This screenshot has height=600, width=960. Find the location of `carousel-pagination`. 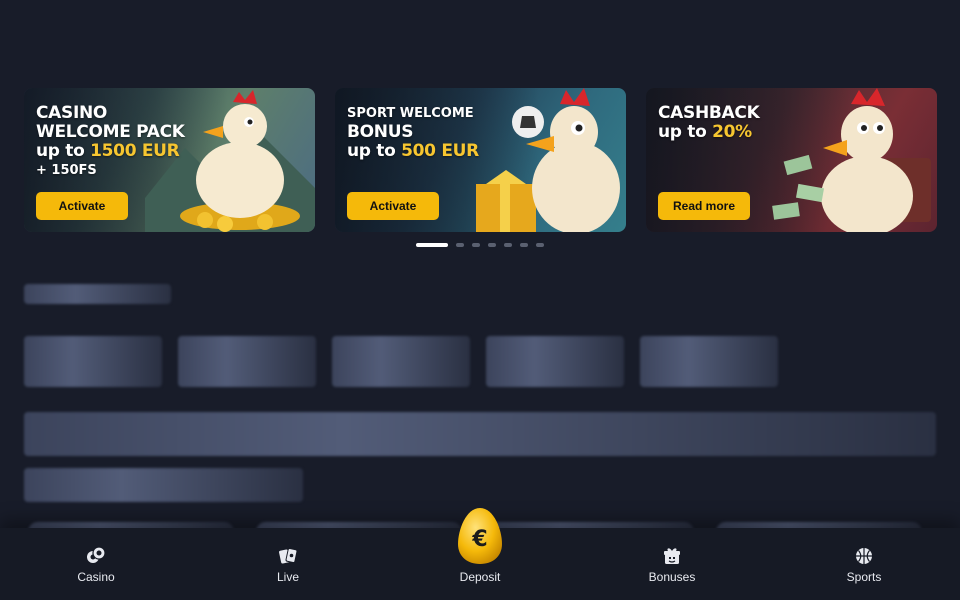

carousel-pagination is located at coordinates (480, 245).